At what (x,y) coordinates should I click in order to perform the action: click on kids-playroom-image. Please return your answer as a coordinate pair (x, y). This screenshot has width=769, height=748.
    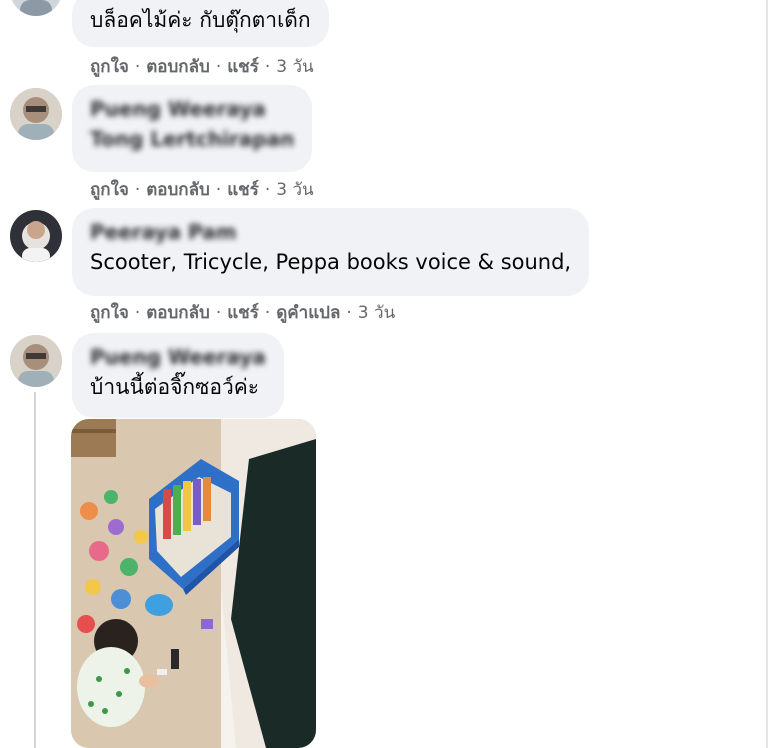
    Looking at the image, I should click on (193, 583).